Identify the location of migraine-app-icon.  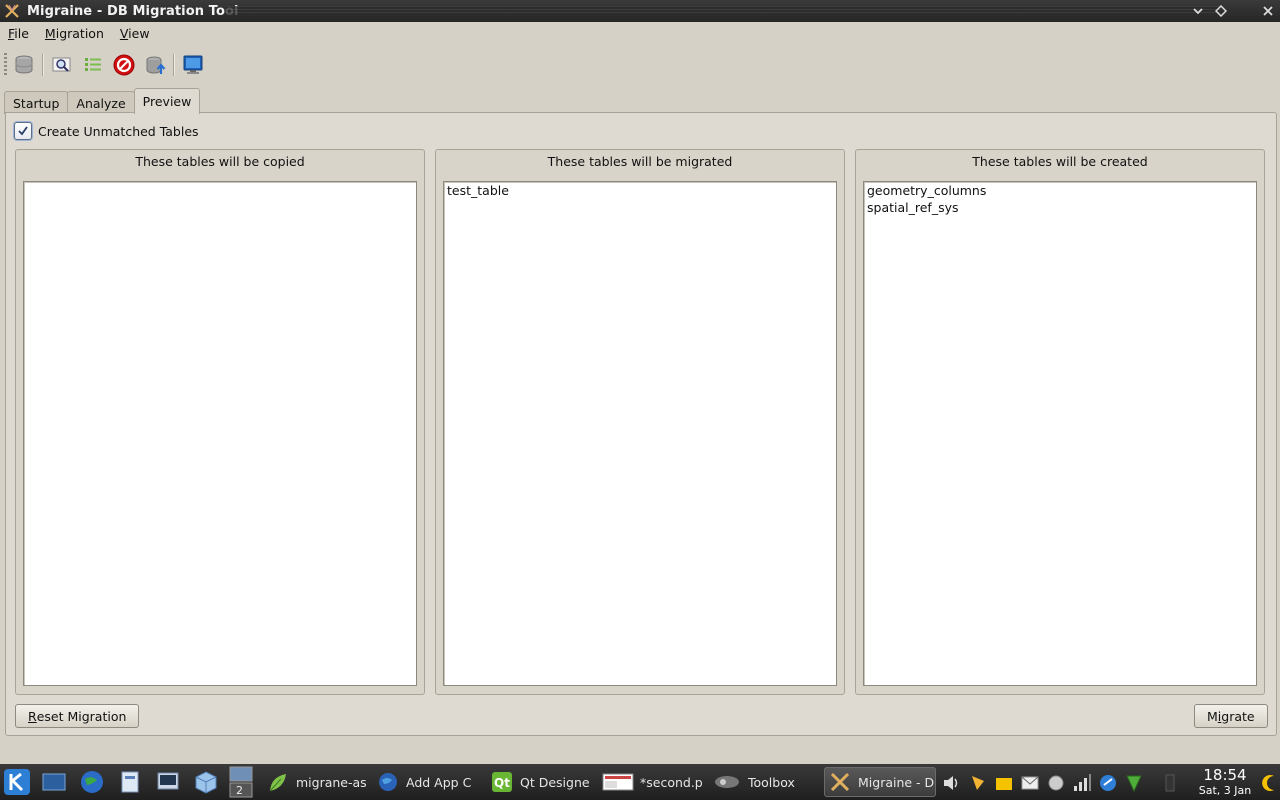
(12, 11).